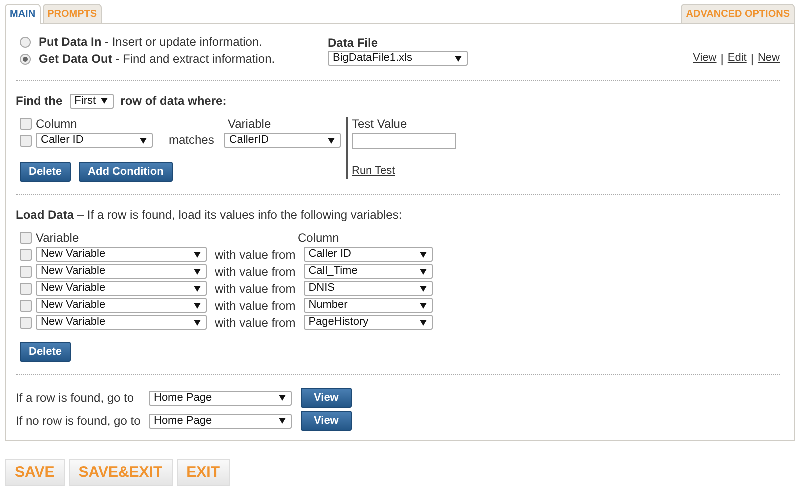 The width and height of the screenshot is (800, 490). Describe the element at coordinates (76, 398) in the screenshot. I see `goto-label: If a row is found, go to` at that location.